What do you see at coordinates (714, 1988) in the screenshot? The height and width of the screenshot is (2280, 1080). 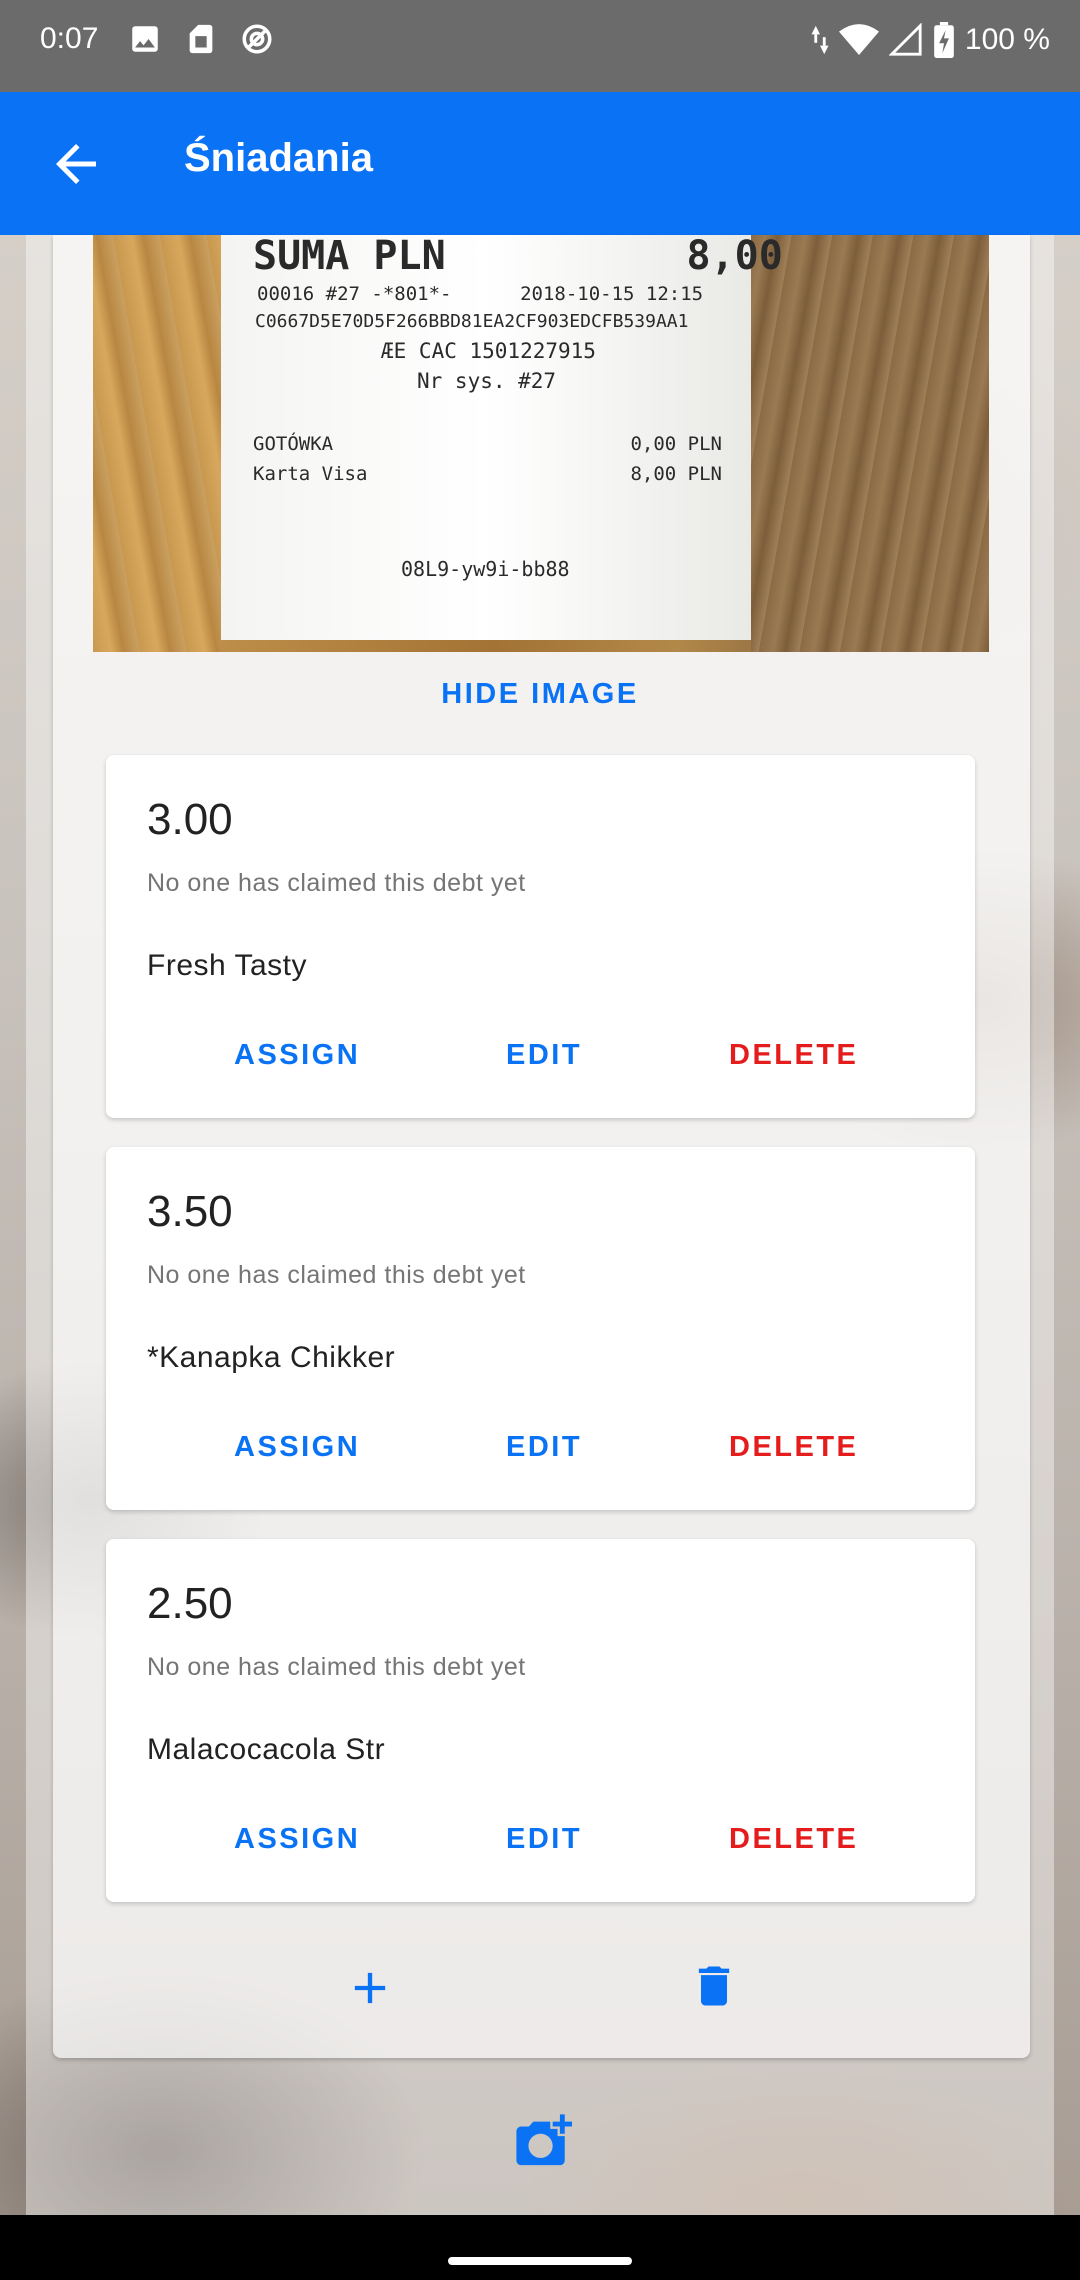 I see `trash-icon` at bounding box center [714, 1988].